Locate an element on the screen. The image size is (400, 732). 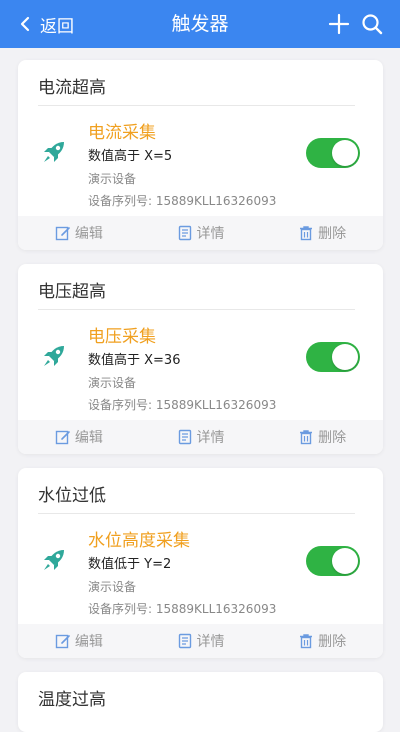
plus-icon is located at coordinates (339, 24).